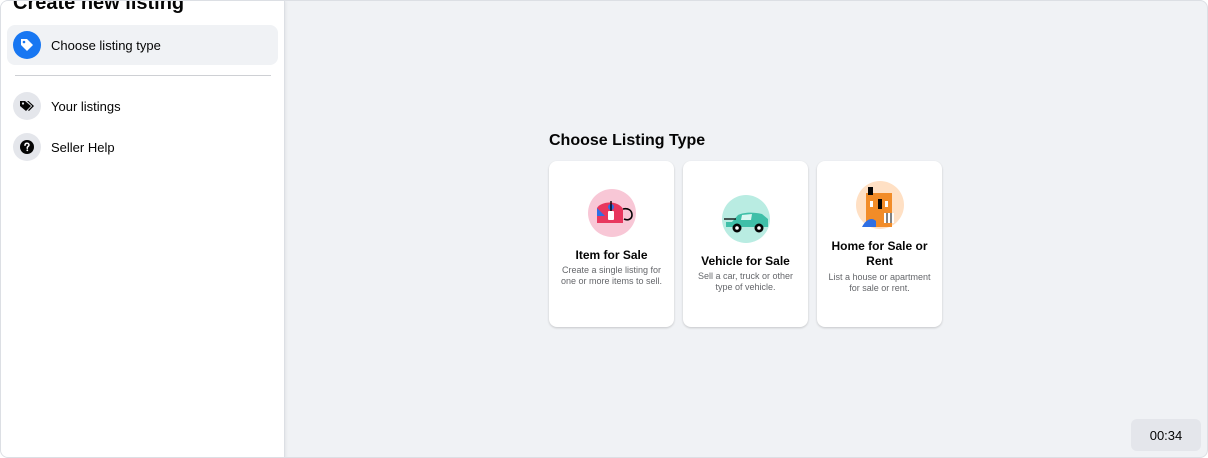  What do you see at coordinates (627, 140) in the screenshot?
I see `page-title: Choose Listing Type` at bounding box center [627, 140].